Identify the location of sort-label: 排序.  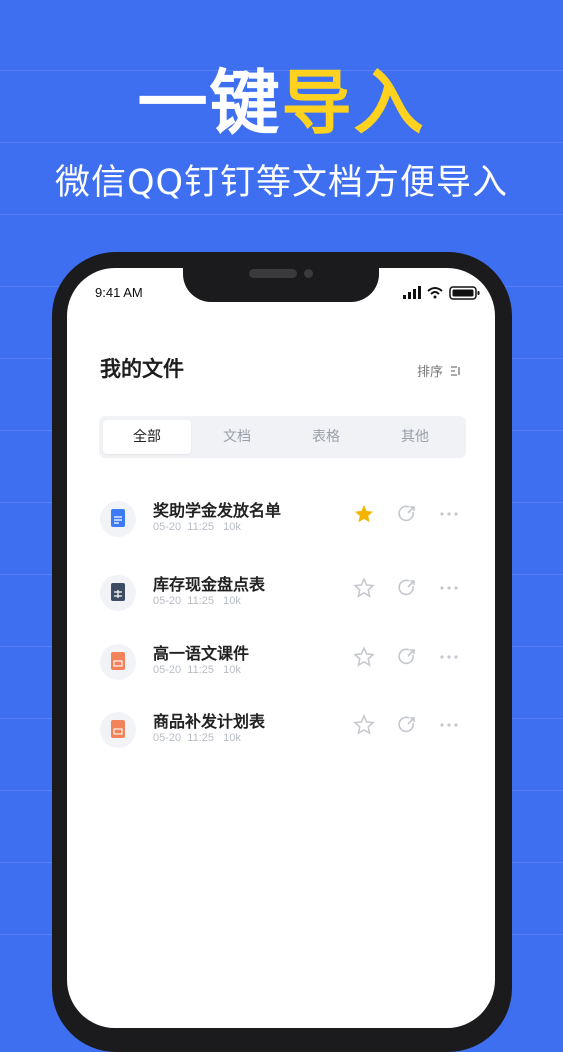
(430, 372).